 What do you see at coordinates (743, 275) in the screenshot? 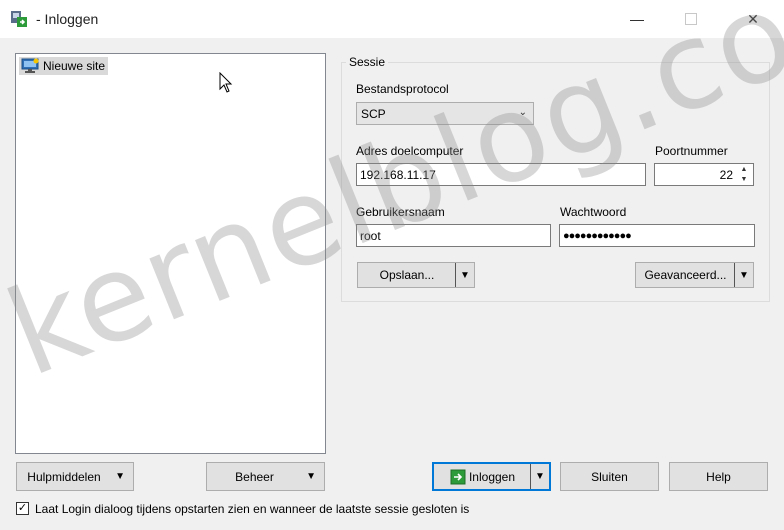
I see `advanced-dropdown-icon: ▼` at bounding box center [743, 275].